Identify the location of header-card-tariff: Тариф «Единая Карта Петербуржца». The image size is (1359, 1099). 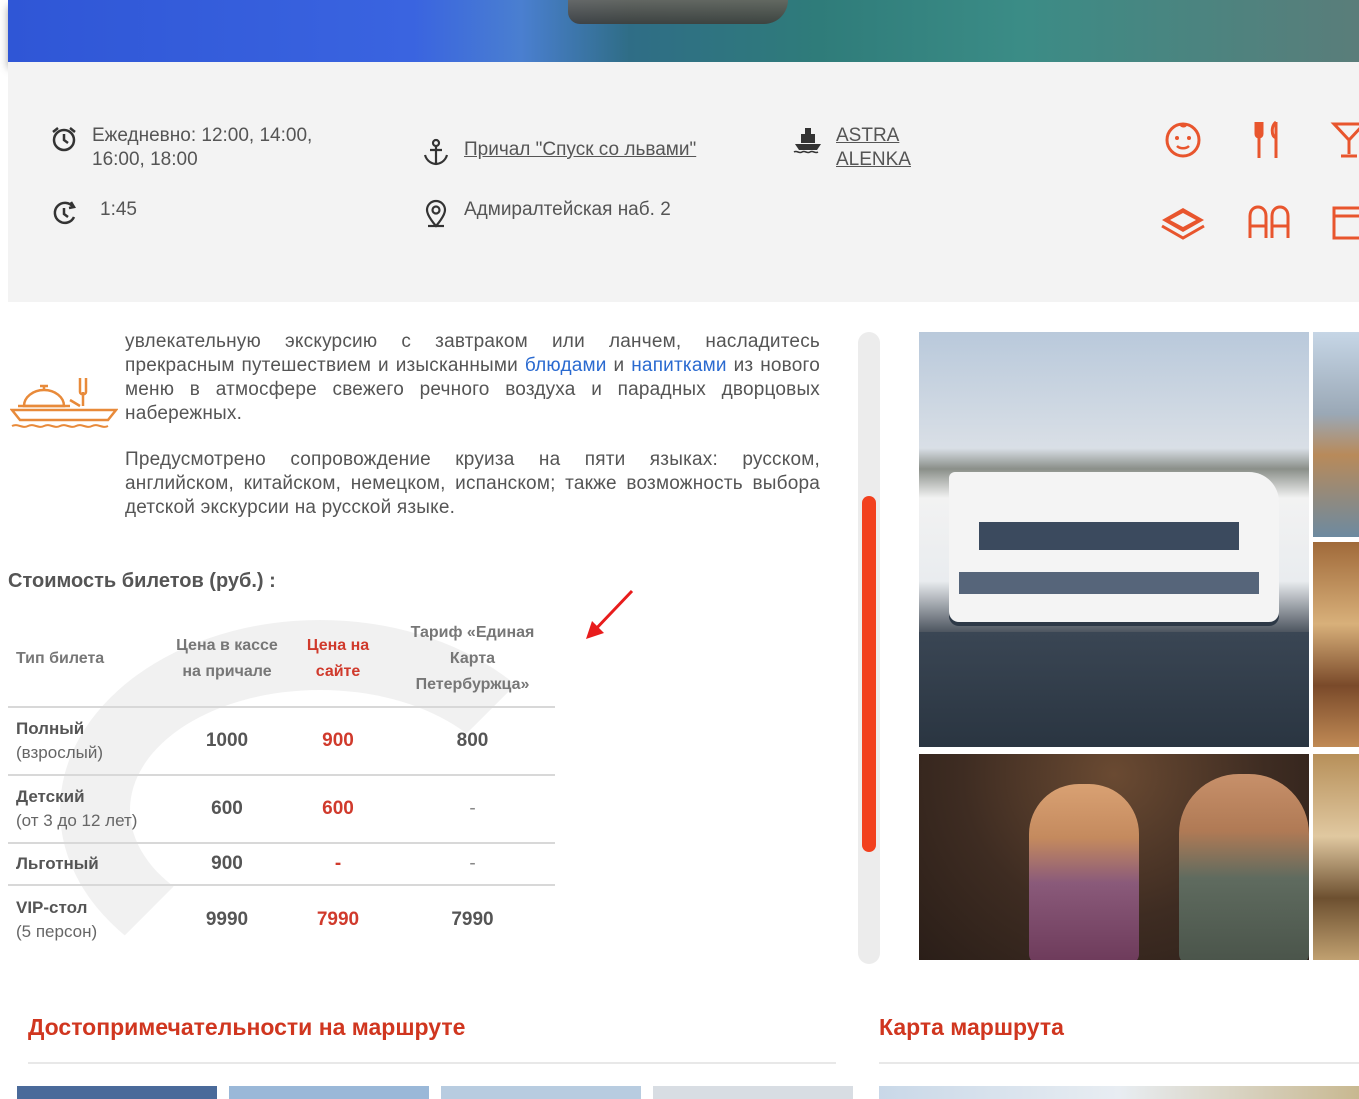
(472, 658).